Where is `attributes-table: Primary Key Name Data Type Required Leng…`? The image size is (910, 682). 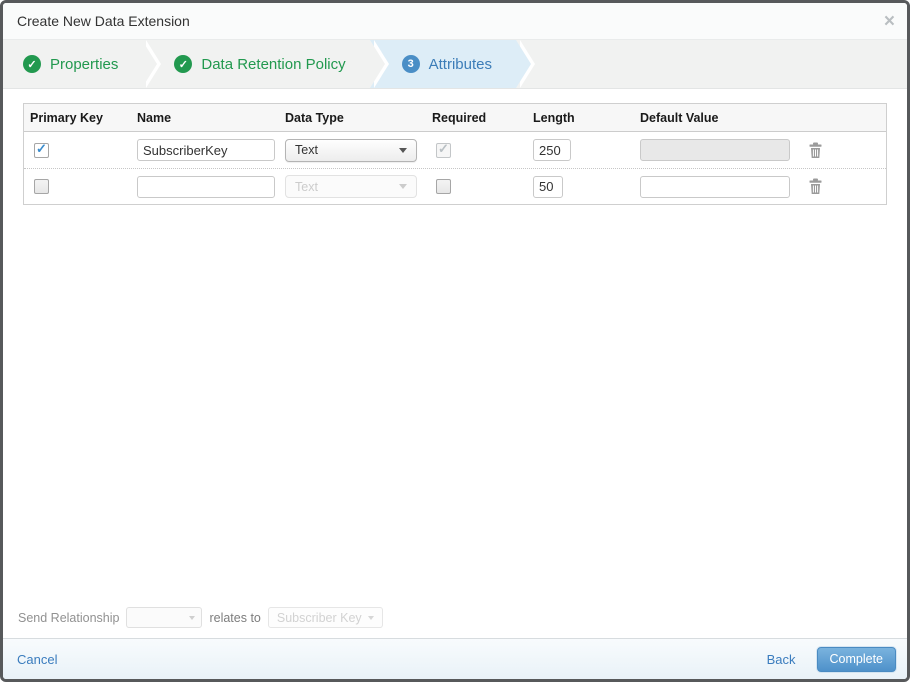
attributes-table: Primary Key Name Data Type Required Leng… is located at coordinates (455, 154).